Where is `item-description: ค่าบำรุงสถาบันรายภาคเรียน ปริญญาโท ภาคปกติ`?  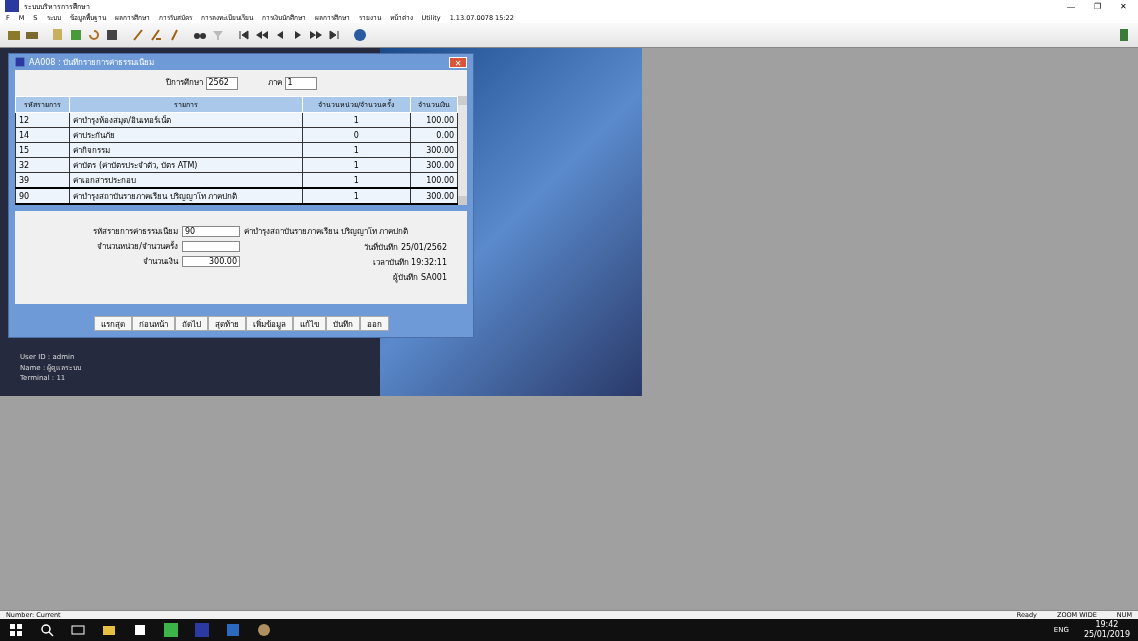
item-description: ค่าบำรุงสถาบันรายภาคเรียน ปริญญาโท ภาคปกติ is located at coordinates (327, 232).